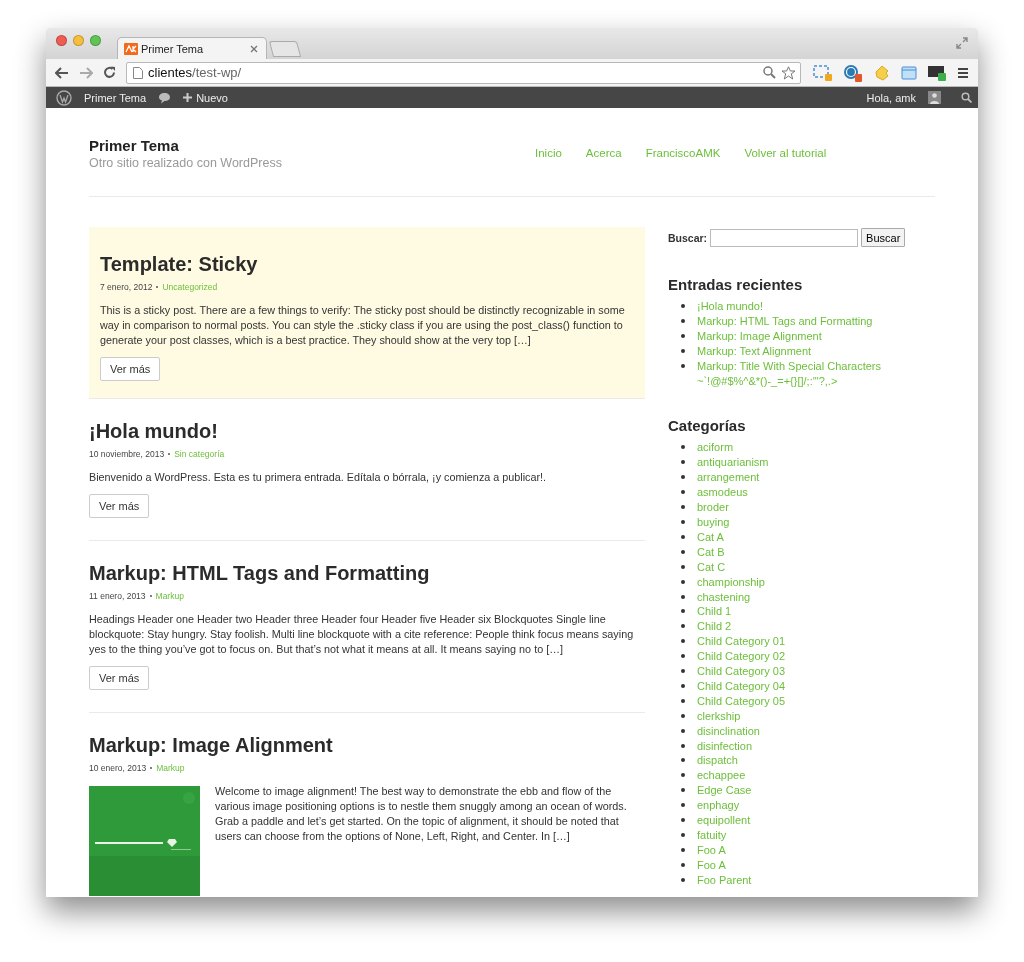  What do you see at coordinates (548, 158) in the screenshot?
I see `nav-link: Inicio` at bounding box center [548, 158].